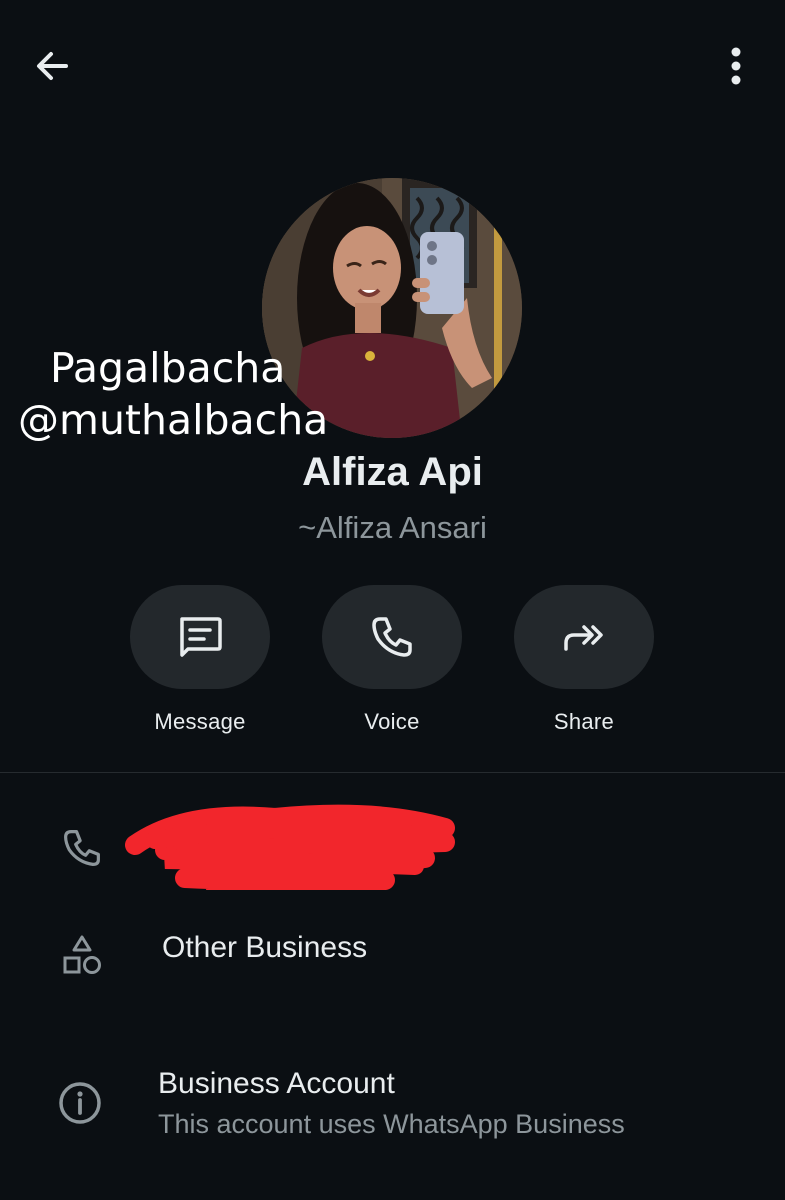 Image resolution: width=785 pixels, height=1200 pixels. Describe the element at coordinates (392, 772) in the screenshot. I see `section-divider` at that location.